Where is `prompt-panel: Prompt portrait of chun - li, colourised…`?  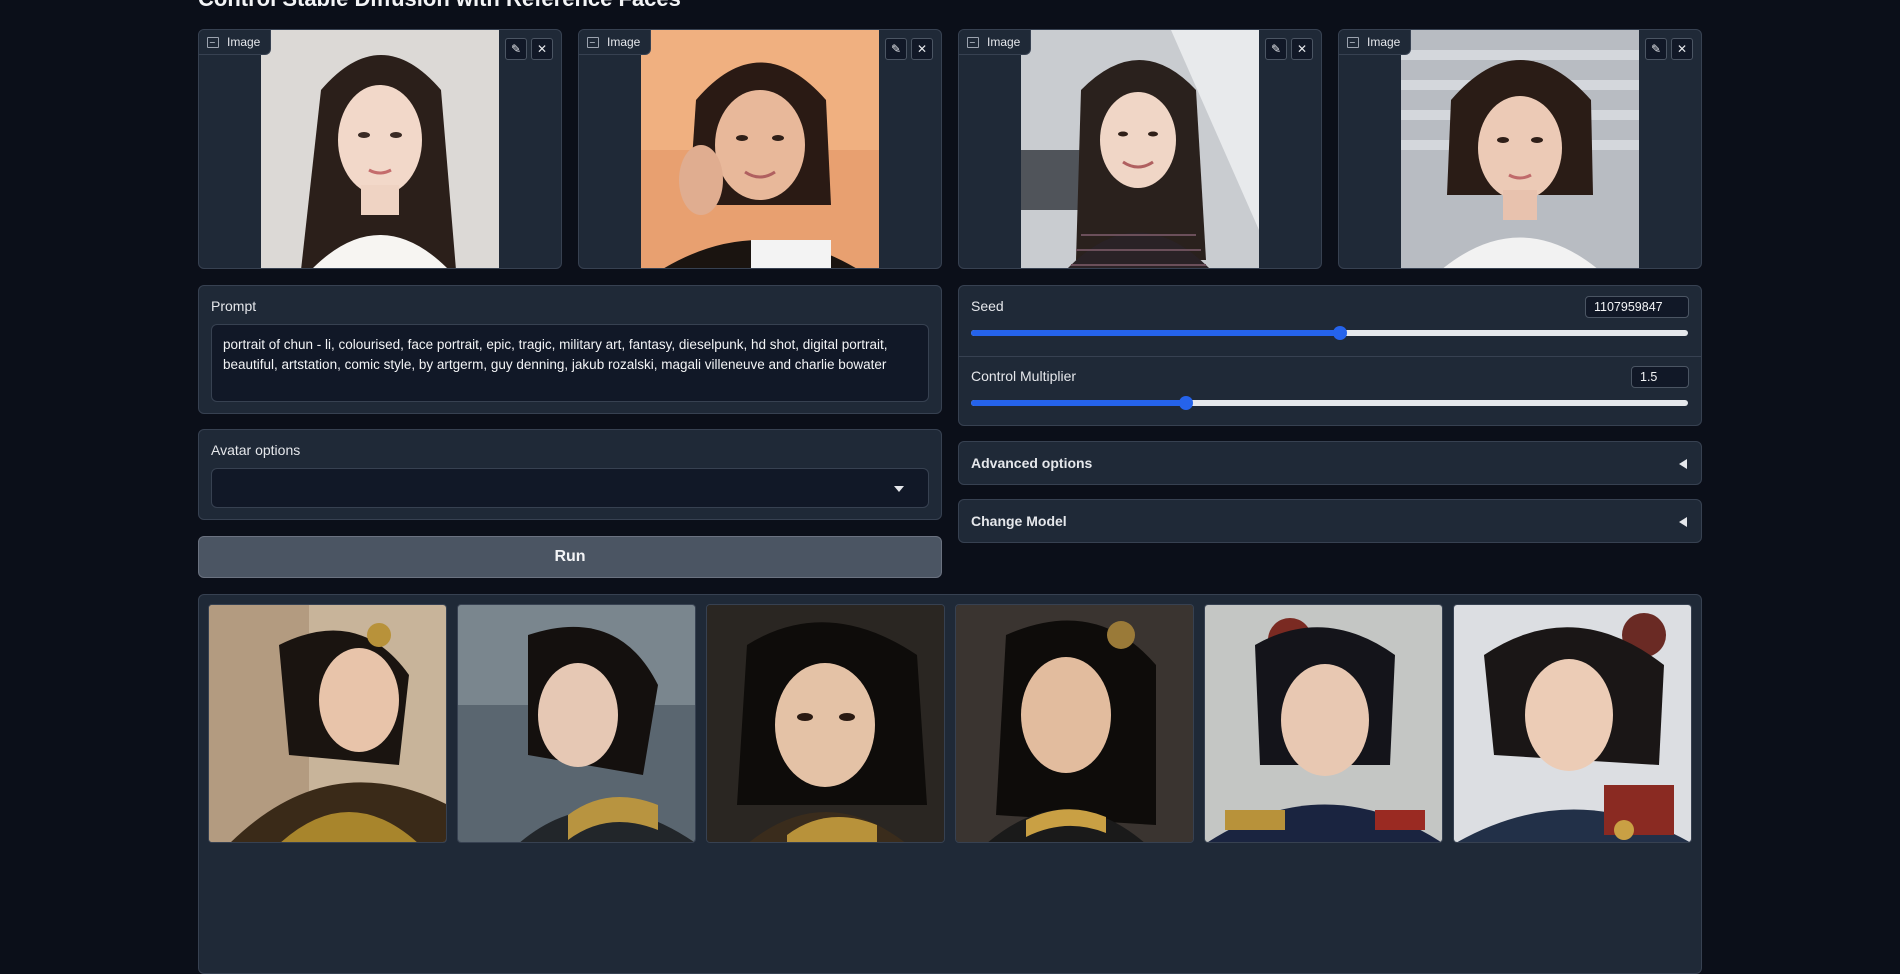 prompt-panel: Prompt portrait of chun - li, colourised… is located at coordinates (570, 349).